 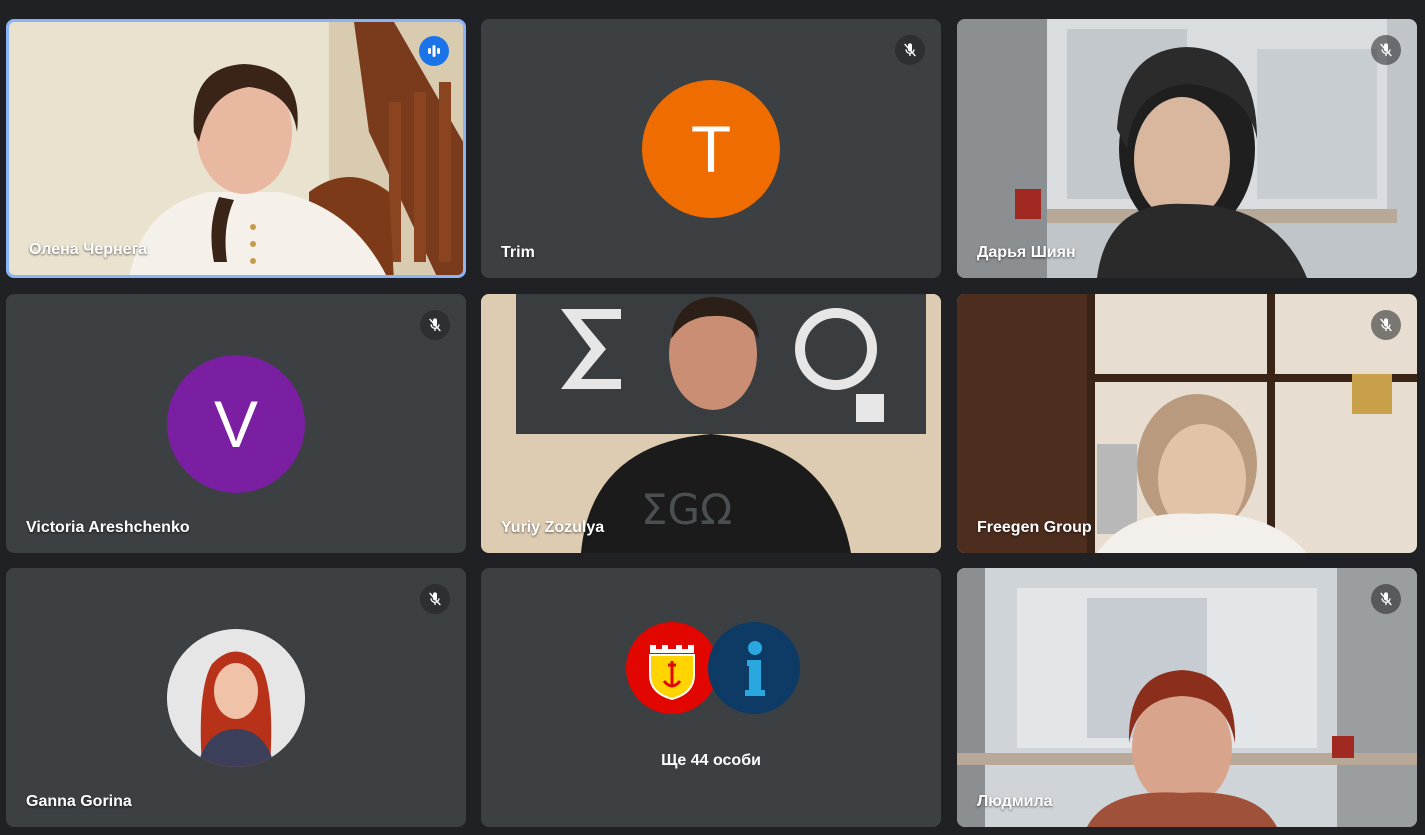 I want to click on participant-name: Trim, so click(x=518, y=252).